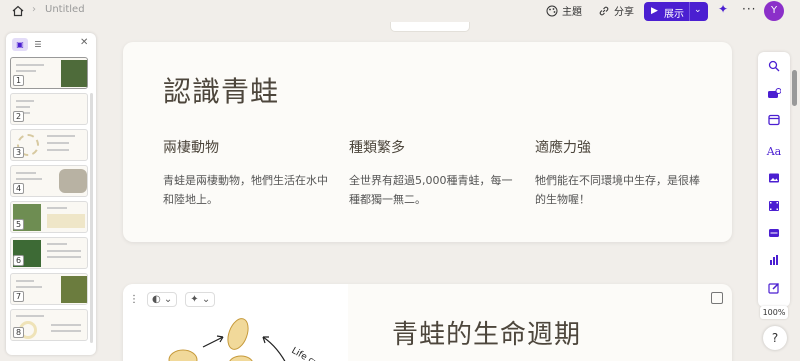  Describe the element at coordinates (91, 218) in the screenshot. I see `panel-scrollbar` at that location.